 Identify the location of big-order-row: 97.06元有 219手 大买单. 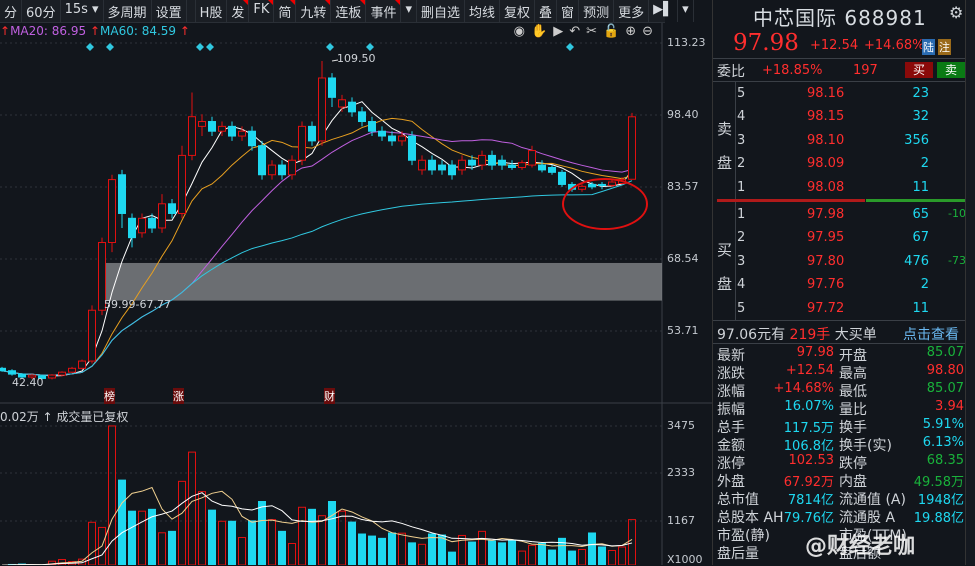
(797, 334).